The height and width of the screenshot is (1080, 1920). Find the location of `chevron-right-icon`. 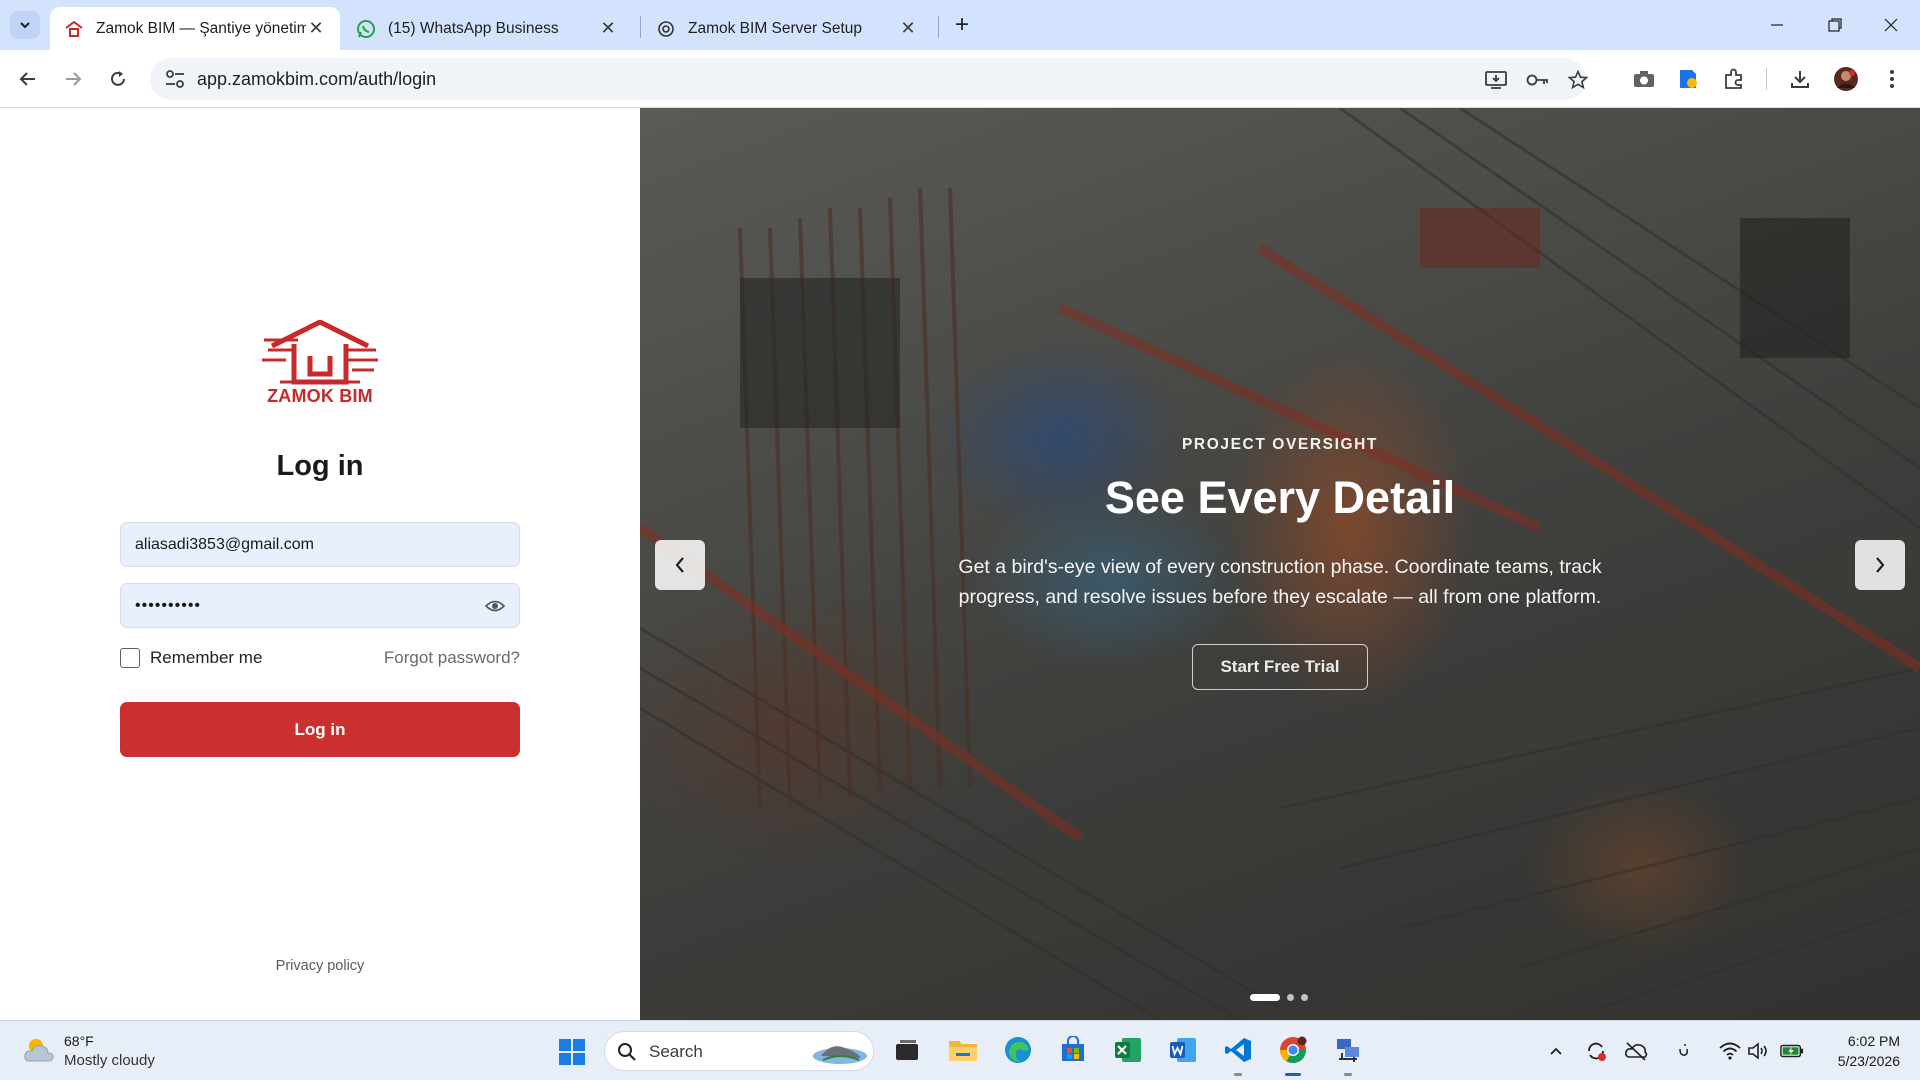

chevron-right-icon is located at coordinates (1880, 565).